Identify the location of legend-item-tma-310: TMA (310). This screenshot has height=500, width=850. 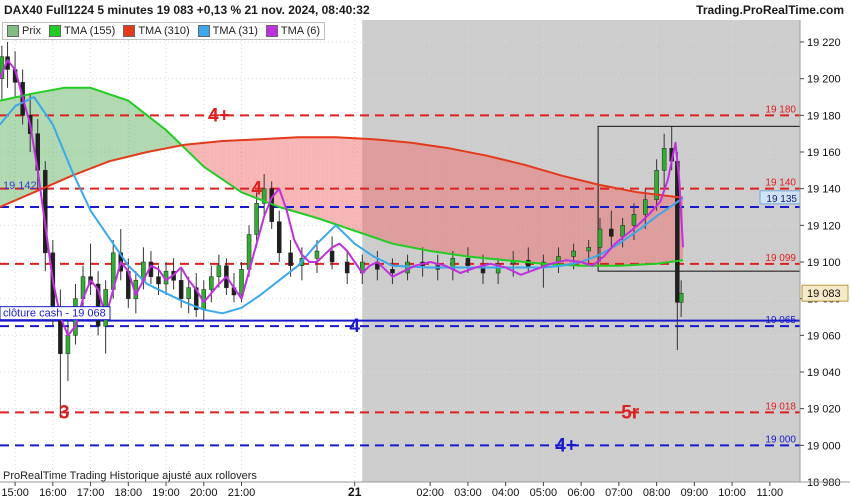
(156, 31).